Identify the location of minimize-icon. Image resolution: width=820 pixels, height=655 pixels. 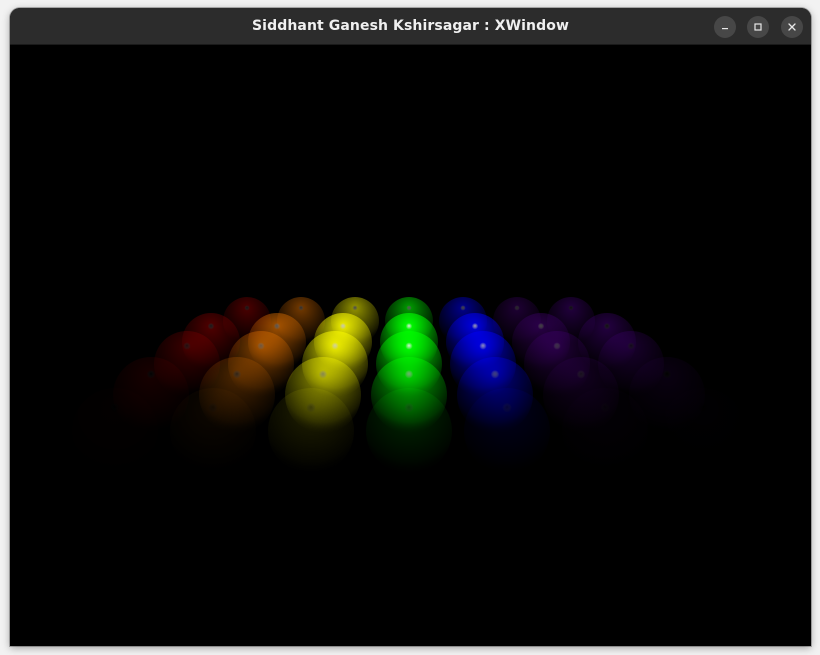
(725, 27).